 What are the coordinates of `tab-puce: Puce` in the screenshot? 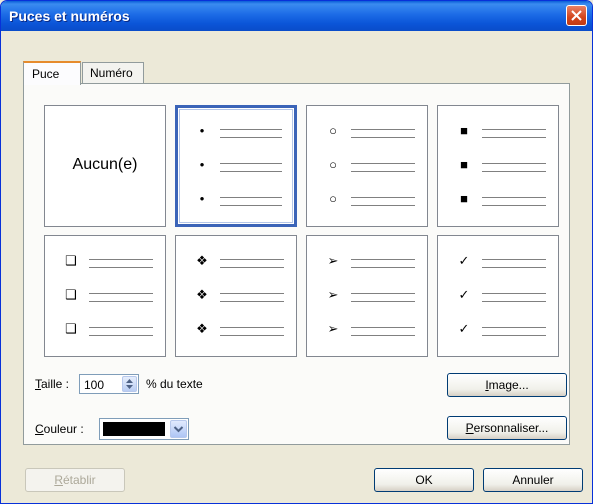 It's located at (52, 73).